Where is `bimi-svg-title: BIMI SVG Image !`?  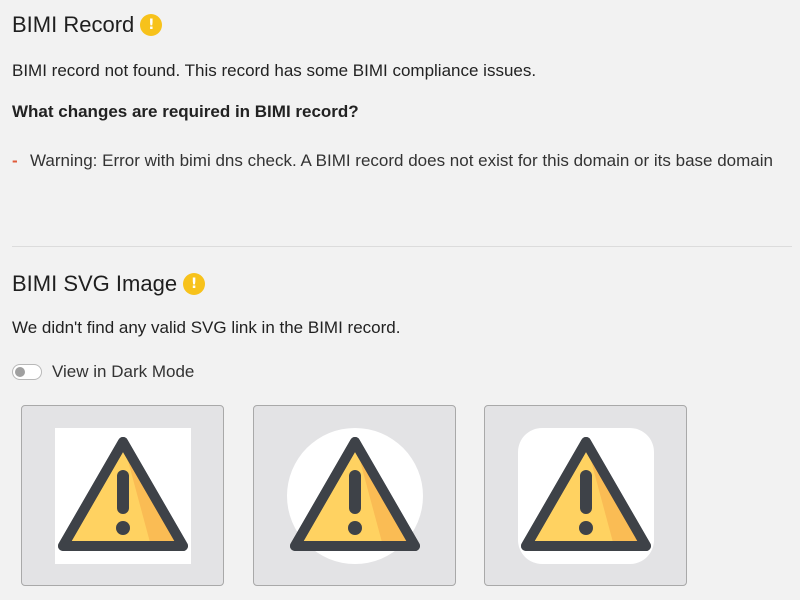
bimi-svg-title: BIMI SVG Image ! is located at coordinates (109, 284).